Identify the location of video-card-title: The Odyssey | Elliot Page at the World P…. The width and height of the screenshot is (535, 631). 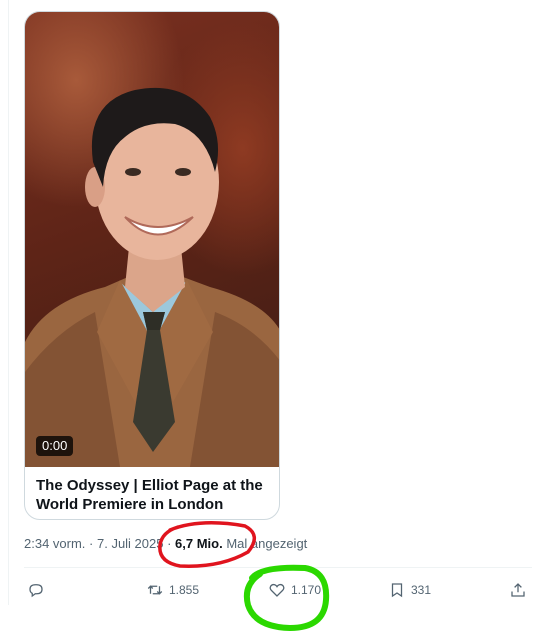
(154, 495).